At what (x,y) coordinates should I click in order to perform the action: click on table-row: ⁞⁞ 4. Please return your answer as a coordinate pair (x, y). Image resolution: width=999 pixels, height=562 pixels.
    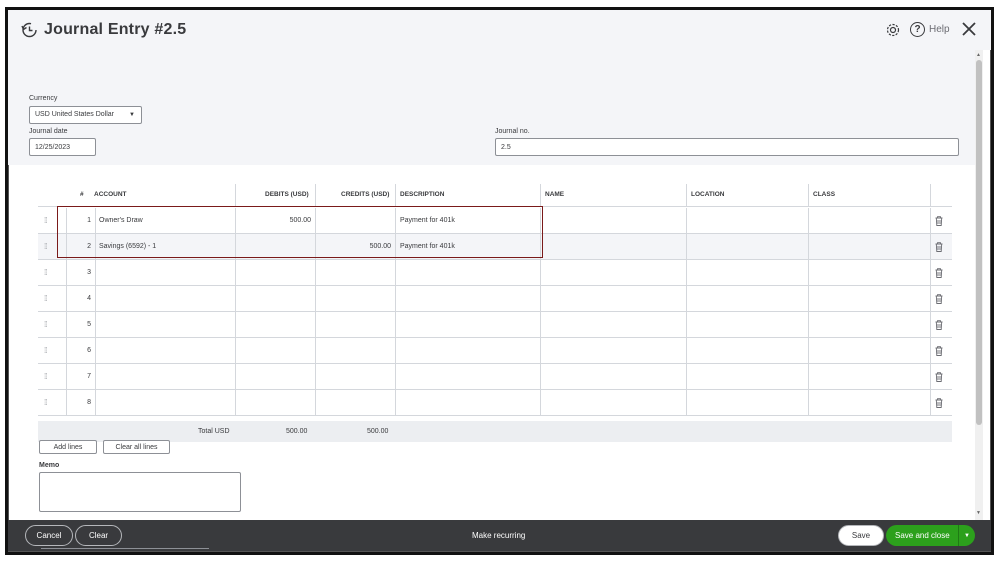
    Looking at the image, I should click on (495, 299).